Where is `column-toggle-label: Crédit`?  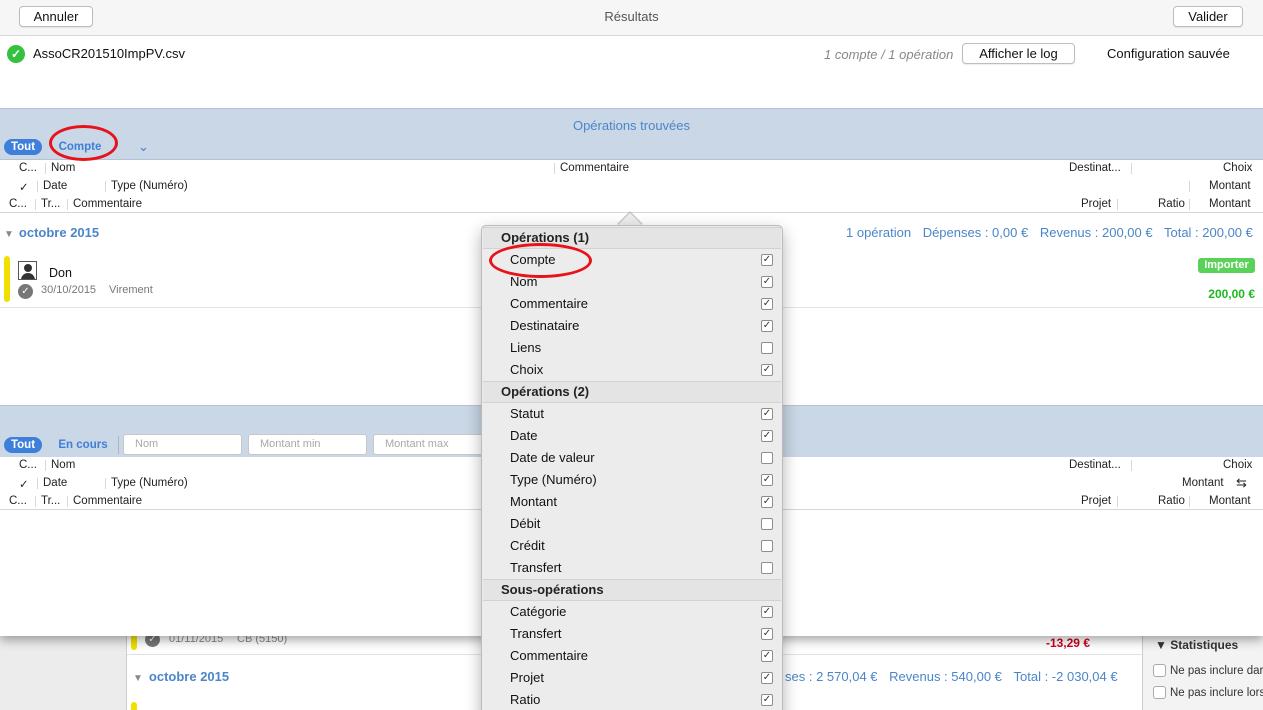 column-toggle-label: Crédit is located at coordinates (527, 545).